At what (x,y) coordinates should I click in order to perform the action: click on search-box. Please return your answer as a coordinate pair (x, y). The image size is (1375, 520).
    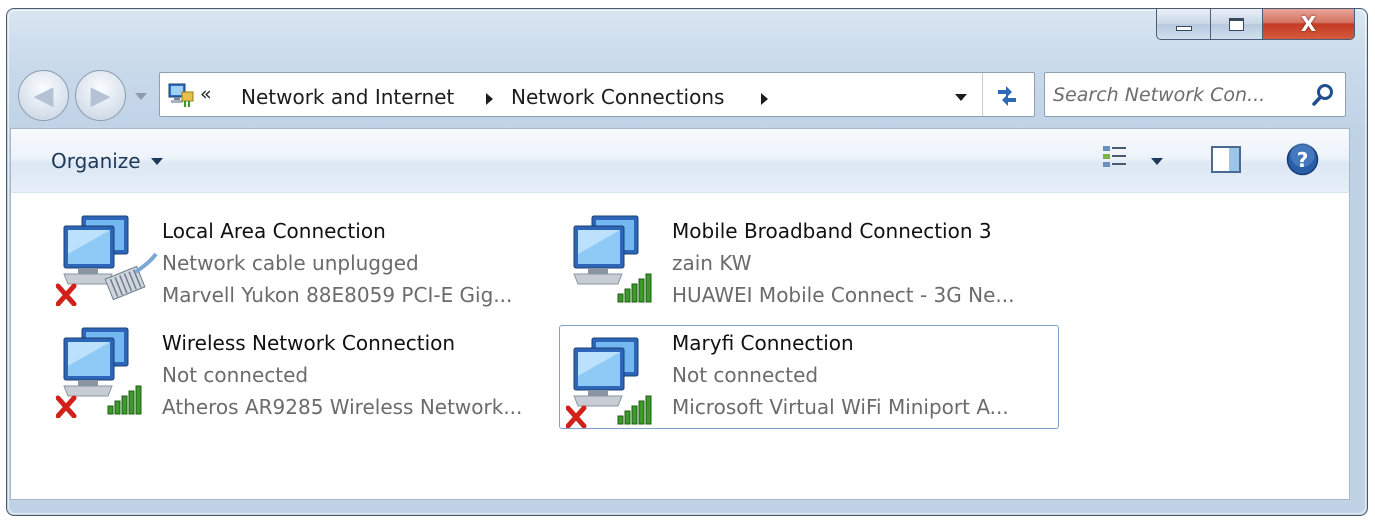
    Looking at the image, I should click on (1195, 94).